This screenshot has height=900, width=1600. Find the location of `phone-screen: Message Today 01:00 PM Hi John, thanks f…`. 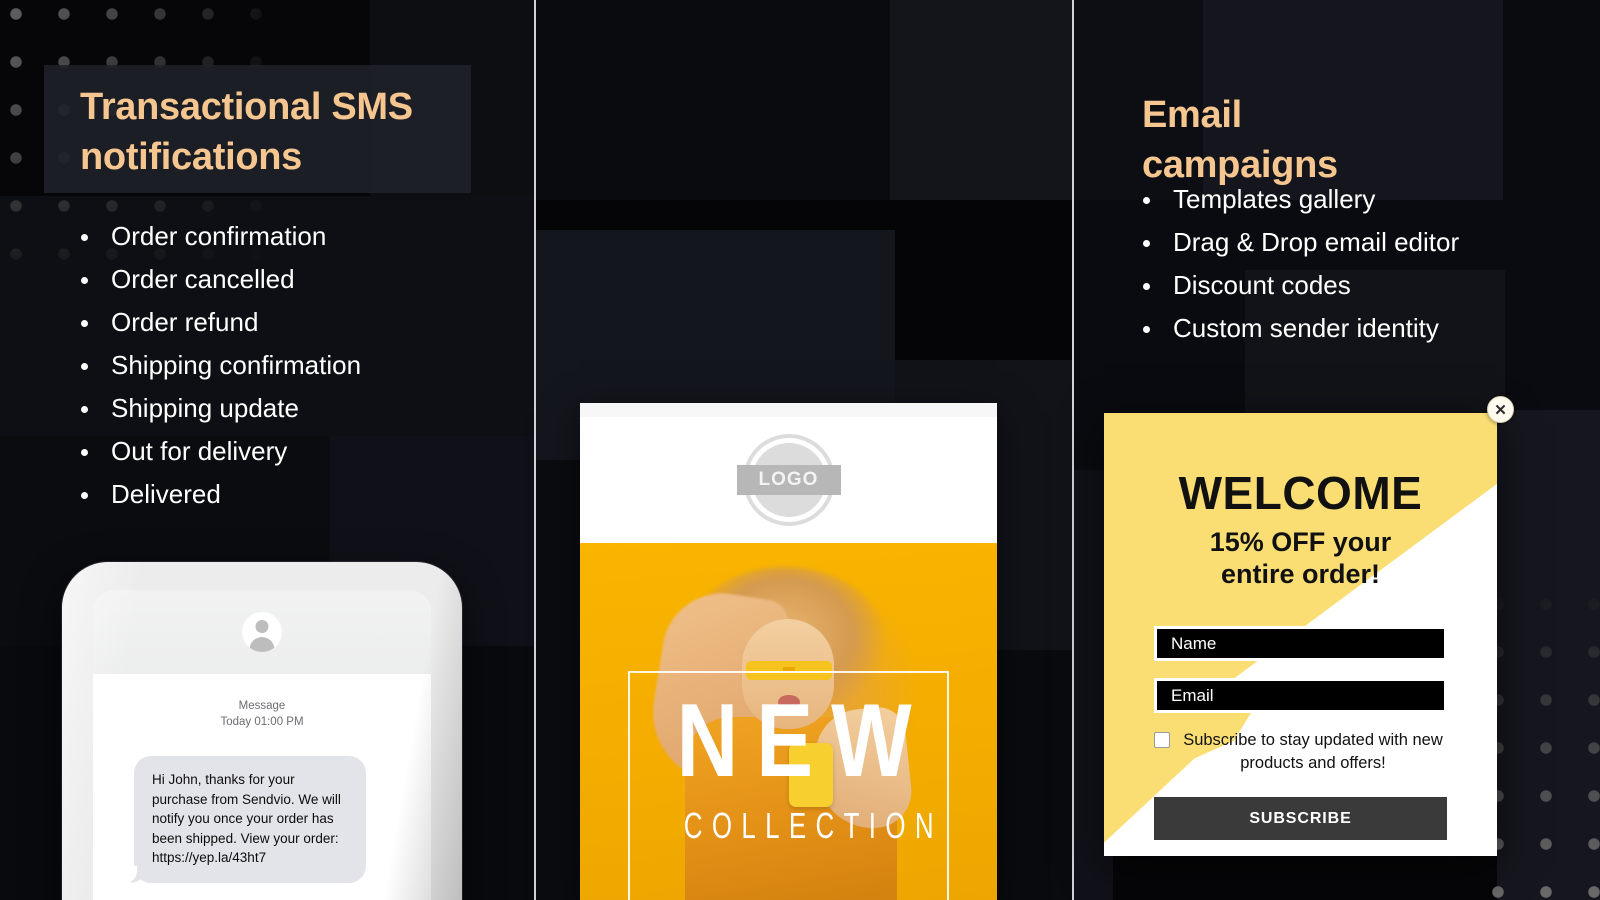

phone-screen: Message Today 01:00 PM Hi John, thanks f… is located at coordinates (262, 745).